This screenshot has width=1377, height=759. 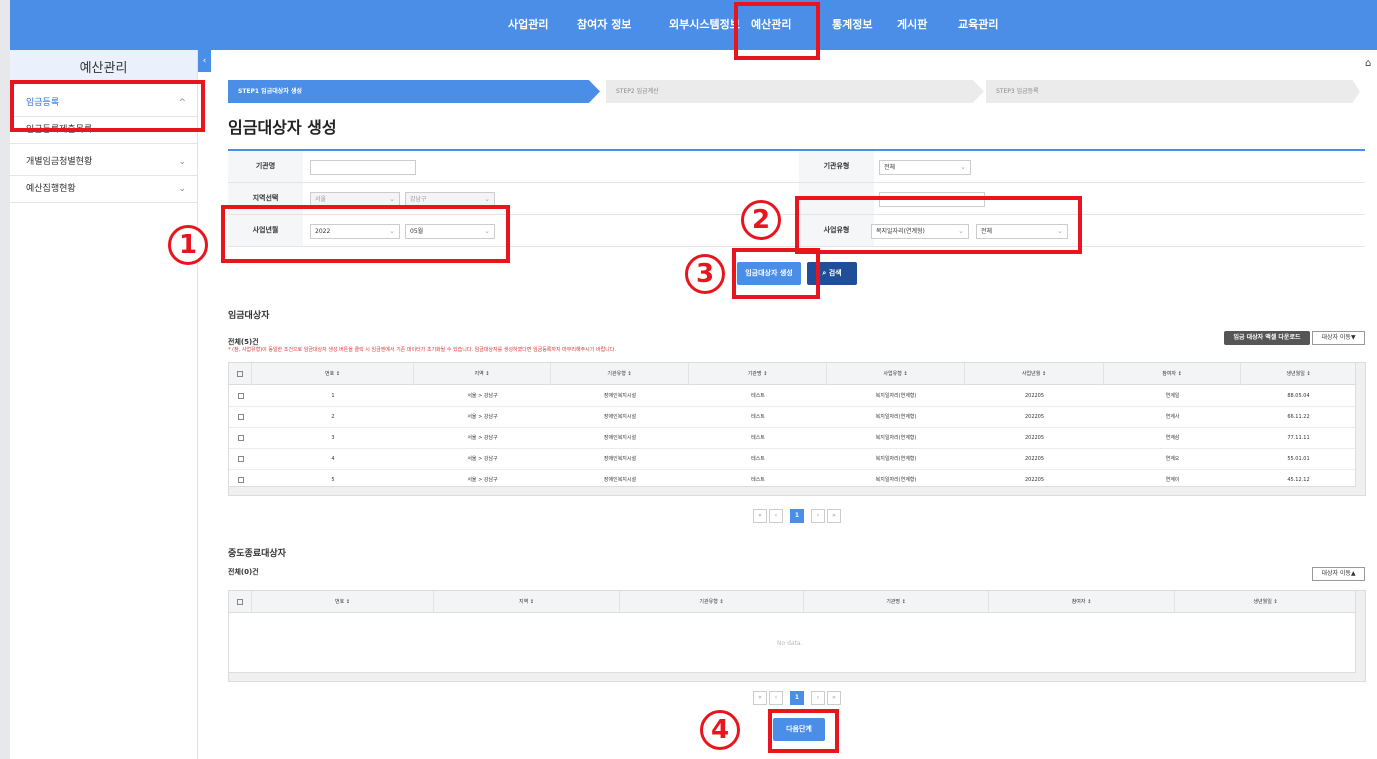 I want to click on highlight-next-button, so click(x=803, y=731).